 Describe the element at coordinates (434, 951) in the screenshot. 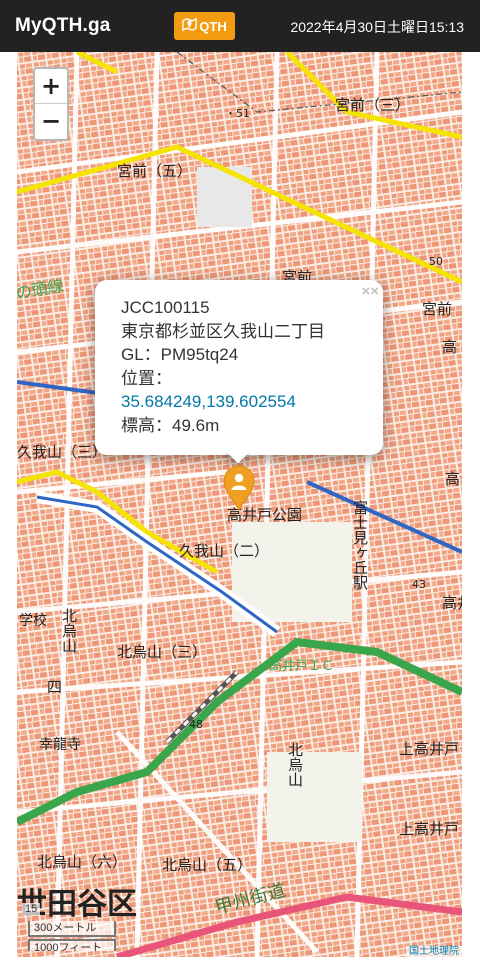

I see `attribution-link: 国土地理院` at that location.